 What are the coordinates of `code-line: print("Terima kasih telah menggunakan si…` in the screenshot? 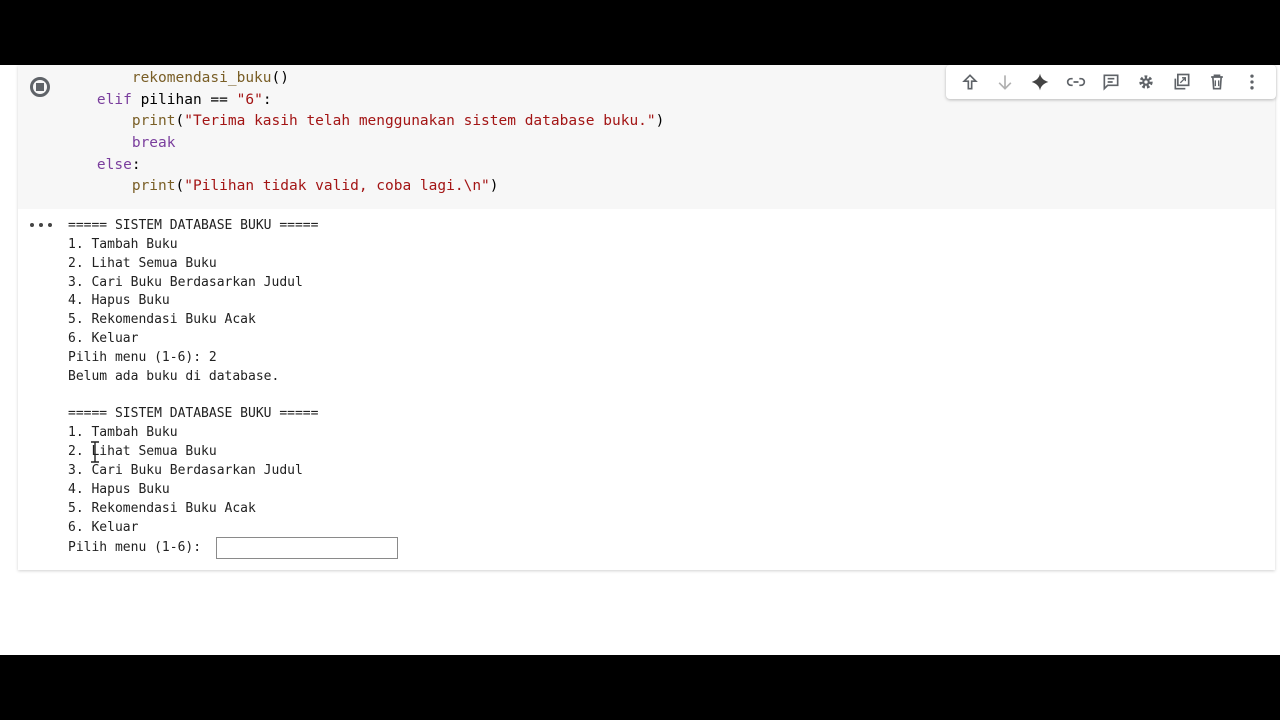 It's located at (363, 122).